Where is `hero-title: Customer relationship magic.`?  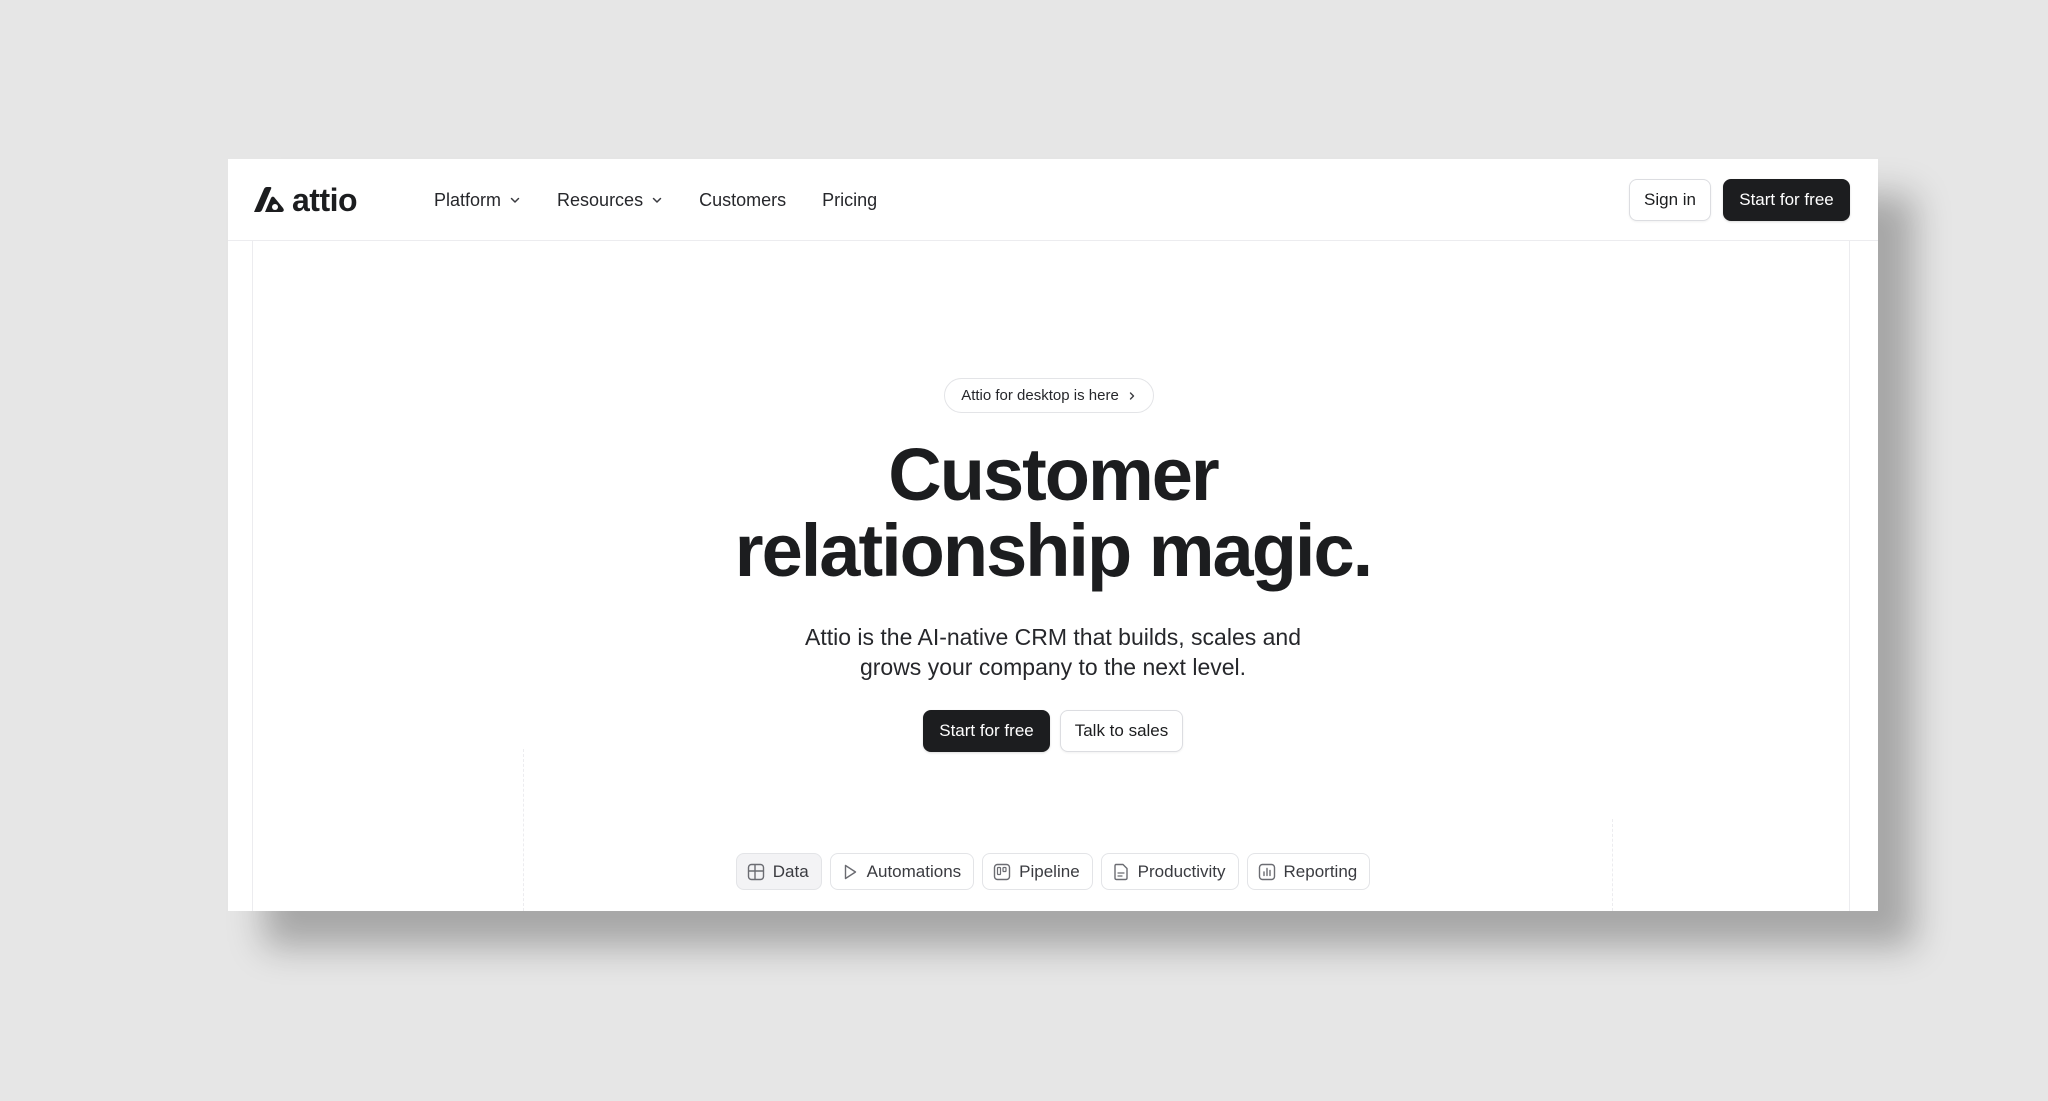 hero-title: Customer relationship magic. is located at coordinates (1053, 513).